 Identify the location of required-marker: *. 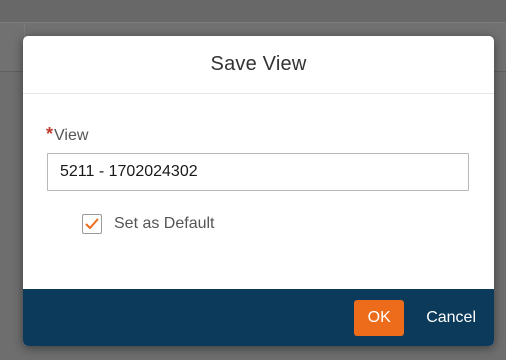
(50, 134).